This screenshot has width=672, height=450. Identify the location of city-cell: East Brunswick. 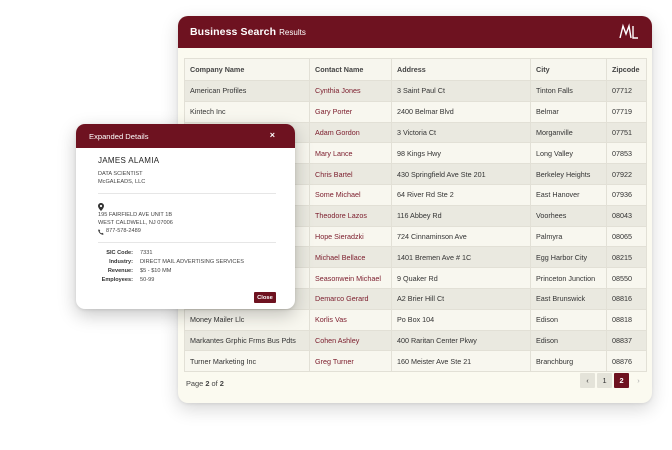
(568, 298).